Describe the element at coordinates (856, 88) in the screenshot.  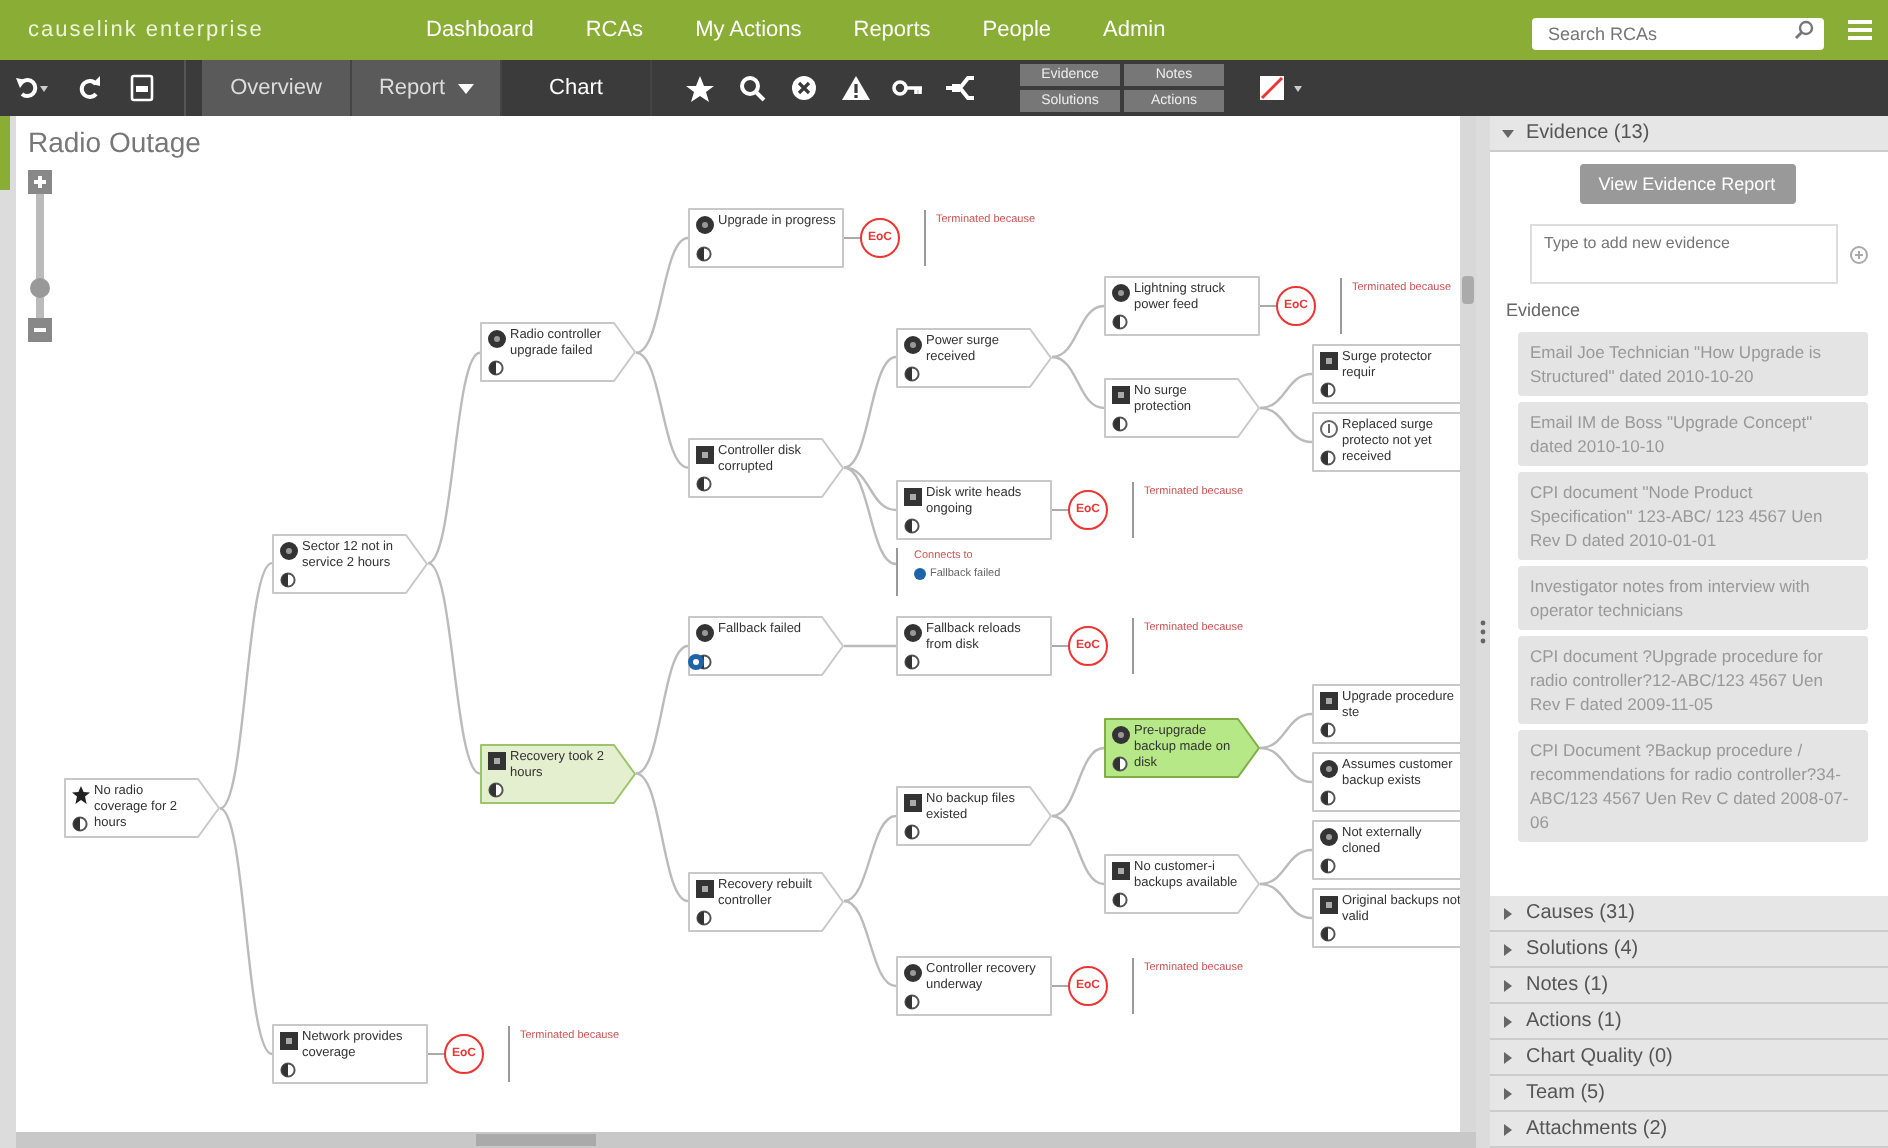
I see `warning-icon` at that location.